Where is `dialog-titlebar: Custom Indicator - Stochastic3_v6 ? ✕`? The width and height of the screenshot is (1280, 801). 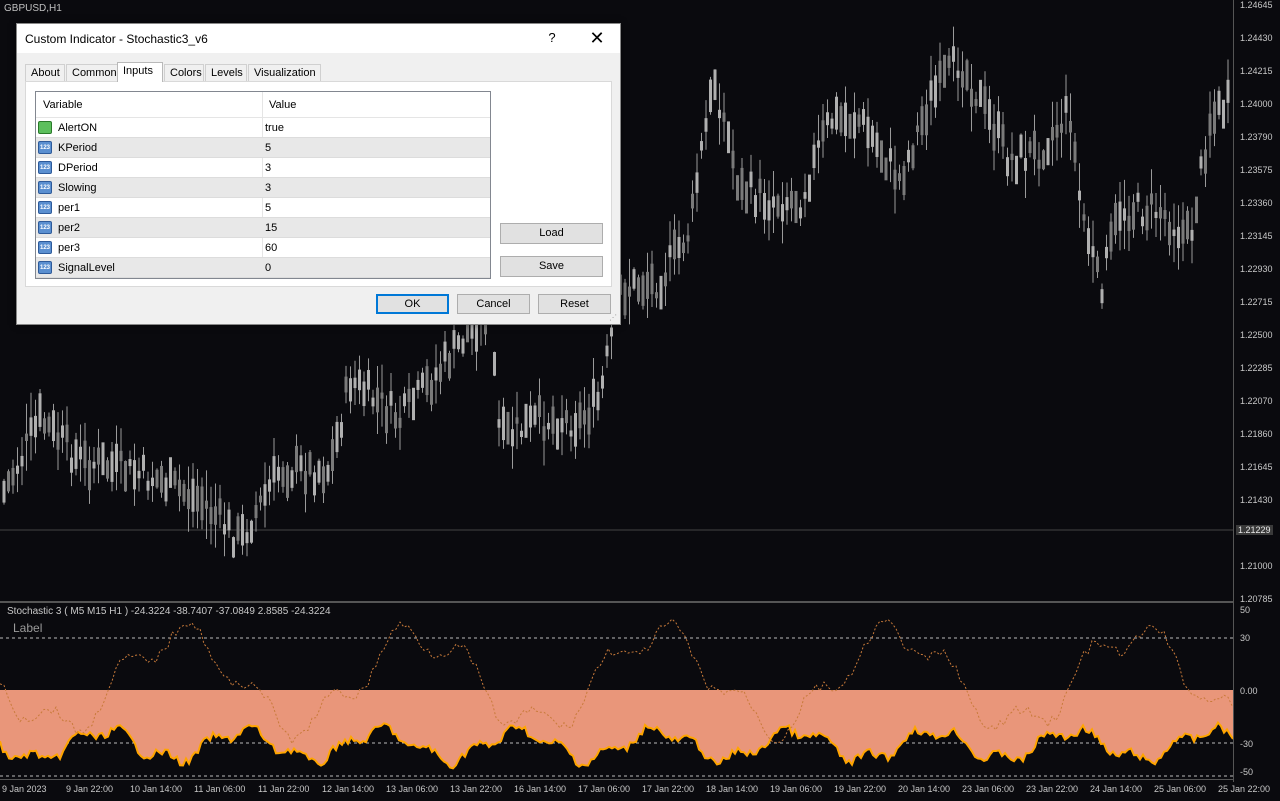
dialog-titlebar: Custom Indicator - Stochastic3_v6 ? ✕ is located at coordinates (318, 38).